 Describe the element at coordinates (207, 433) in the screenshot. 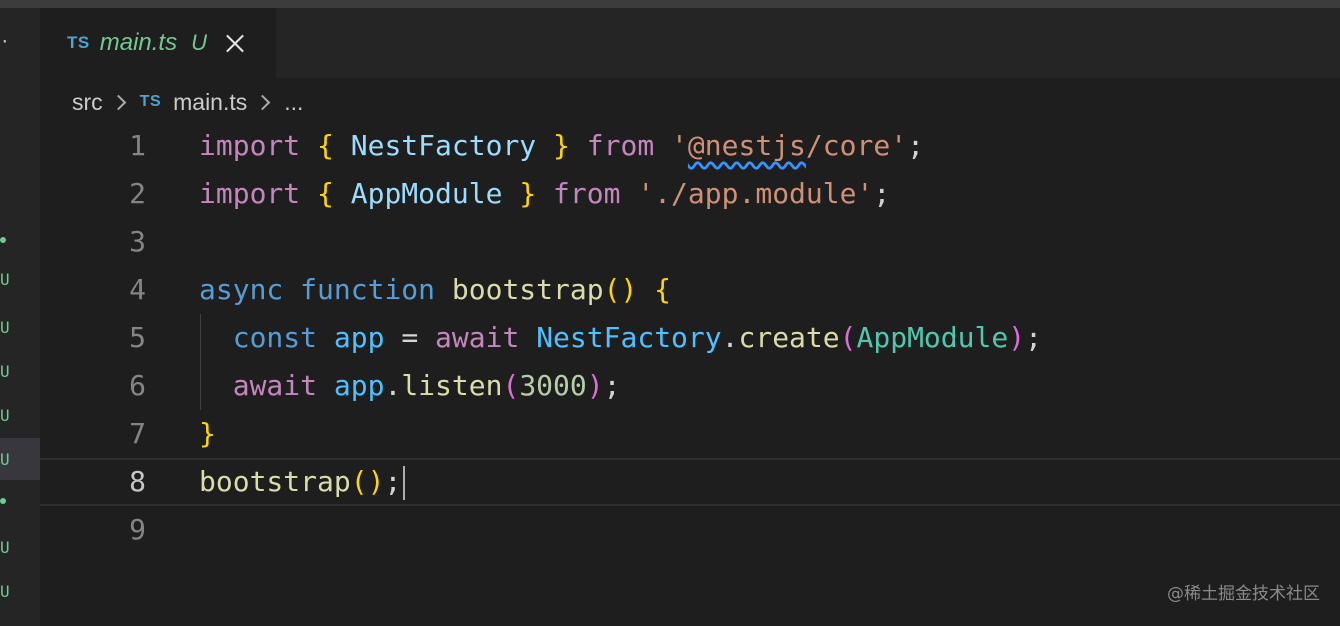

I see `code-text: }` at that location.